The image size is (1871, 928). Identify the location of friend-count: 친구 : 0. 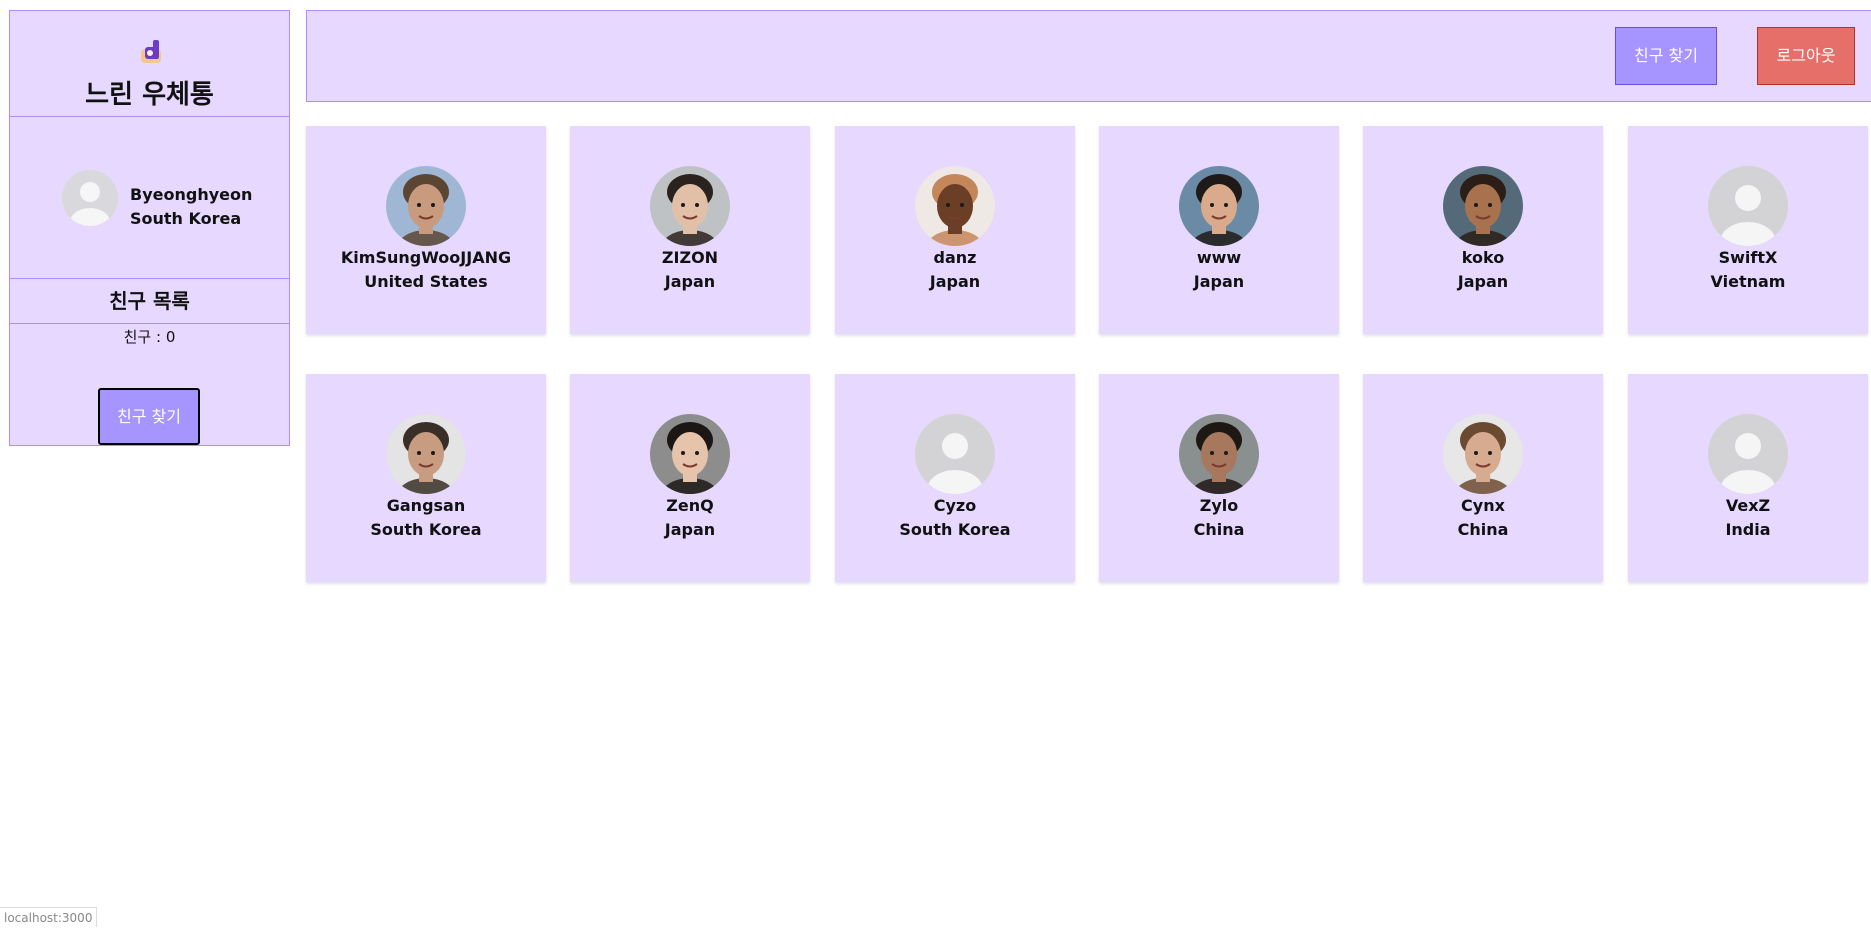
(149, 337).